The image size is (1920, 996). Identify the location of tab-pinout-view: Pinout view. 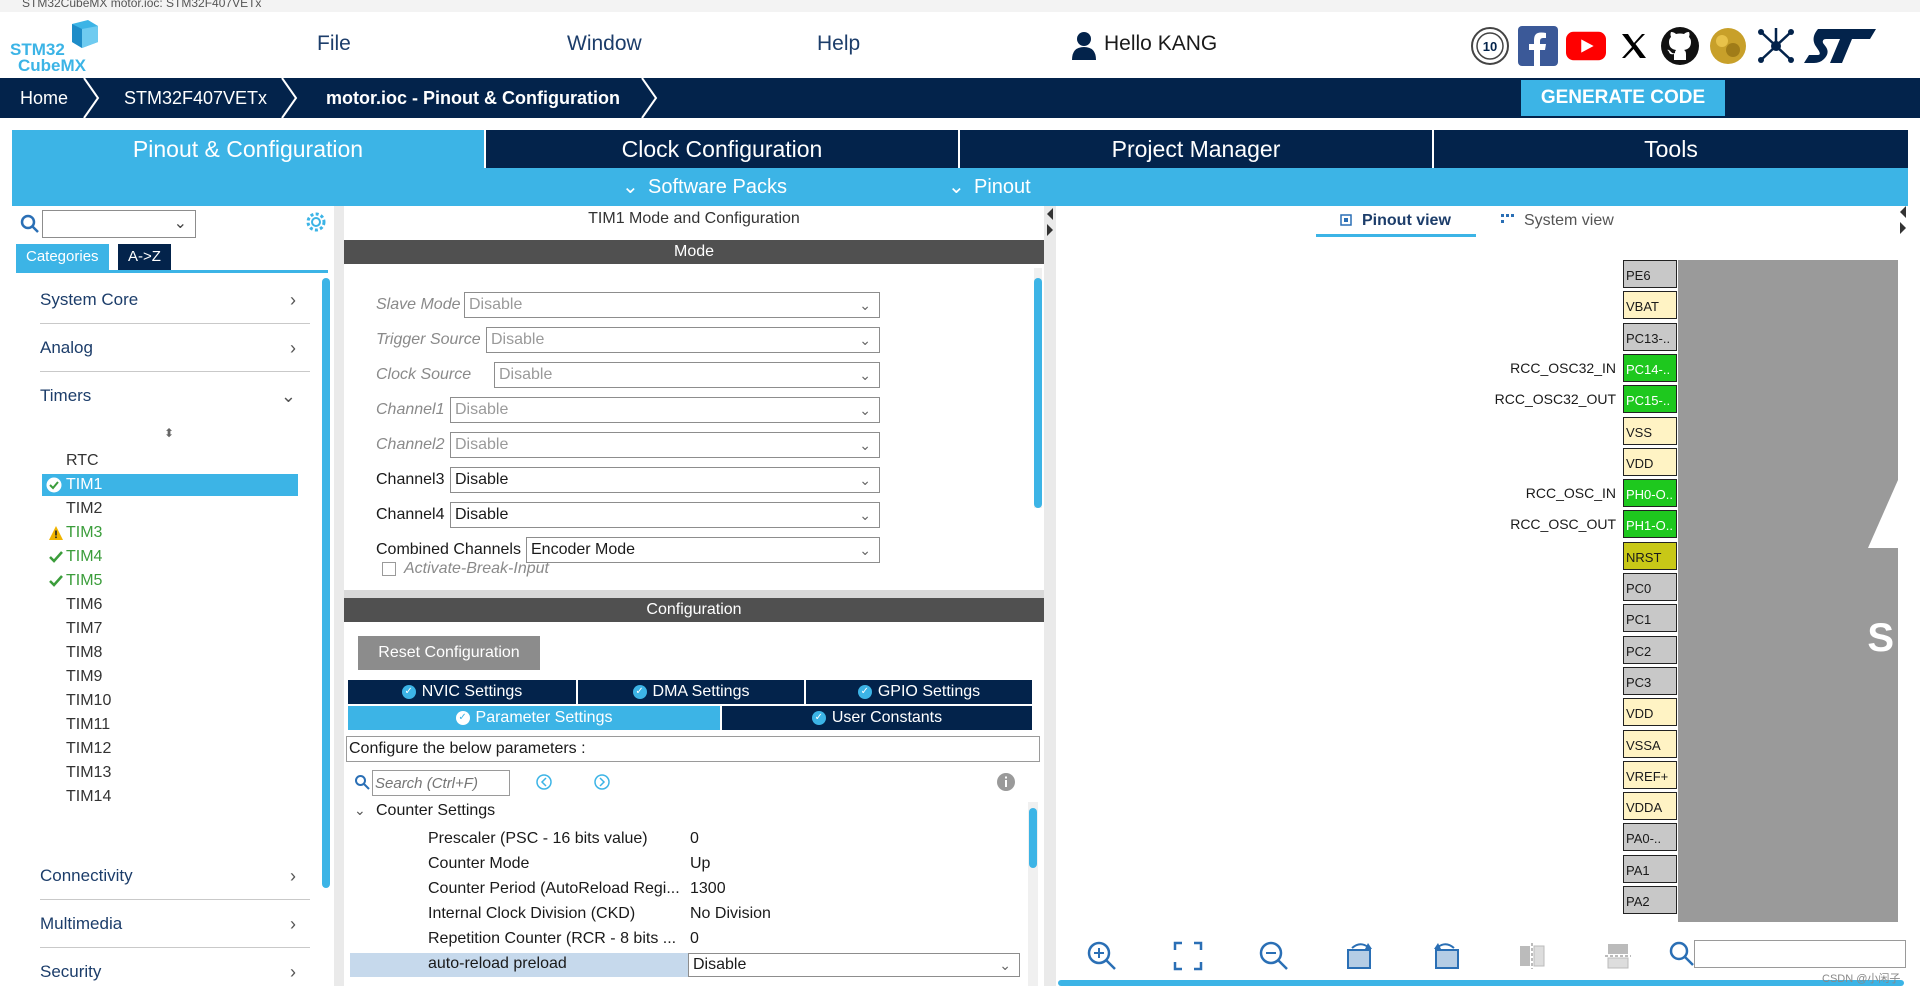
(1406, 221).